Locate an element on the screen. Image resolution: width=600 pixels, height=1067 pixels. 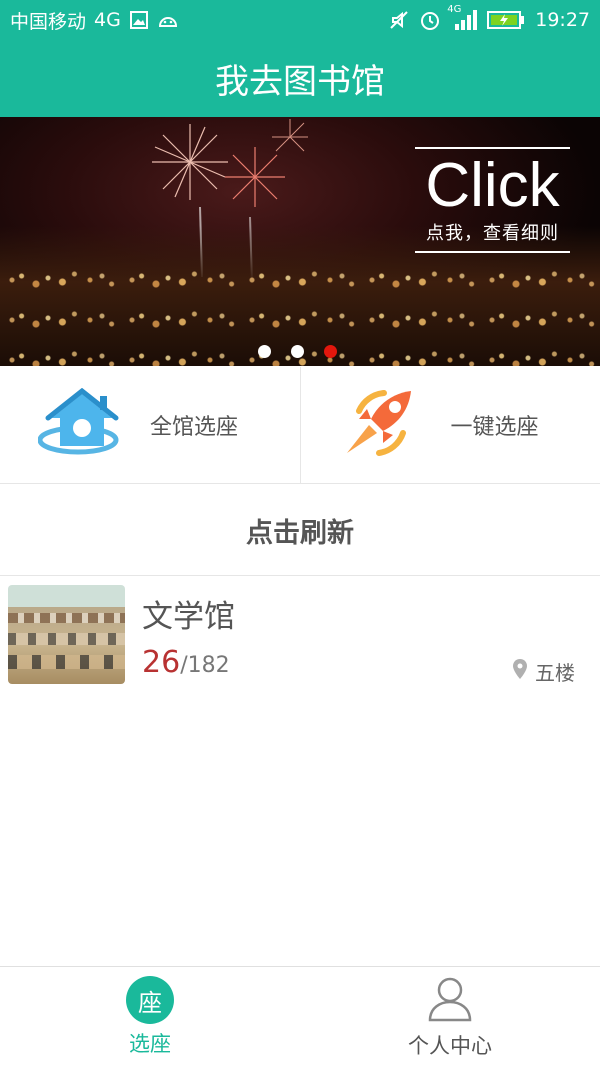
all-library-seat-button: 全馆选座 is located at coordinates (150, 425).